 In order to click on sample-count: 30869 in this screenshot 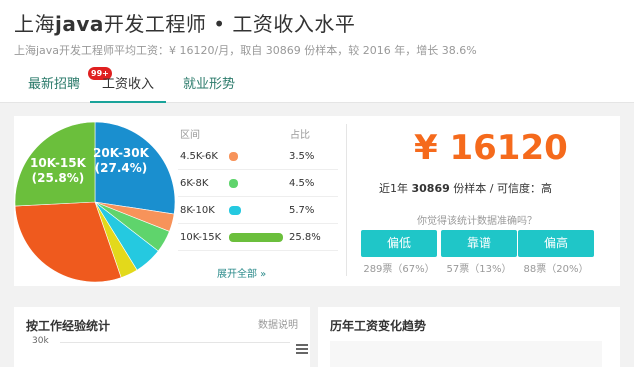, I will do `click(430, 188)`.